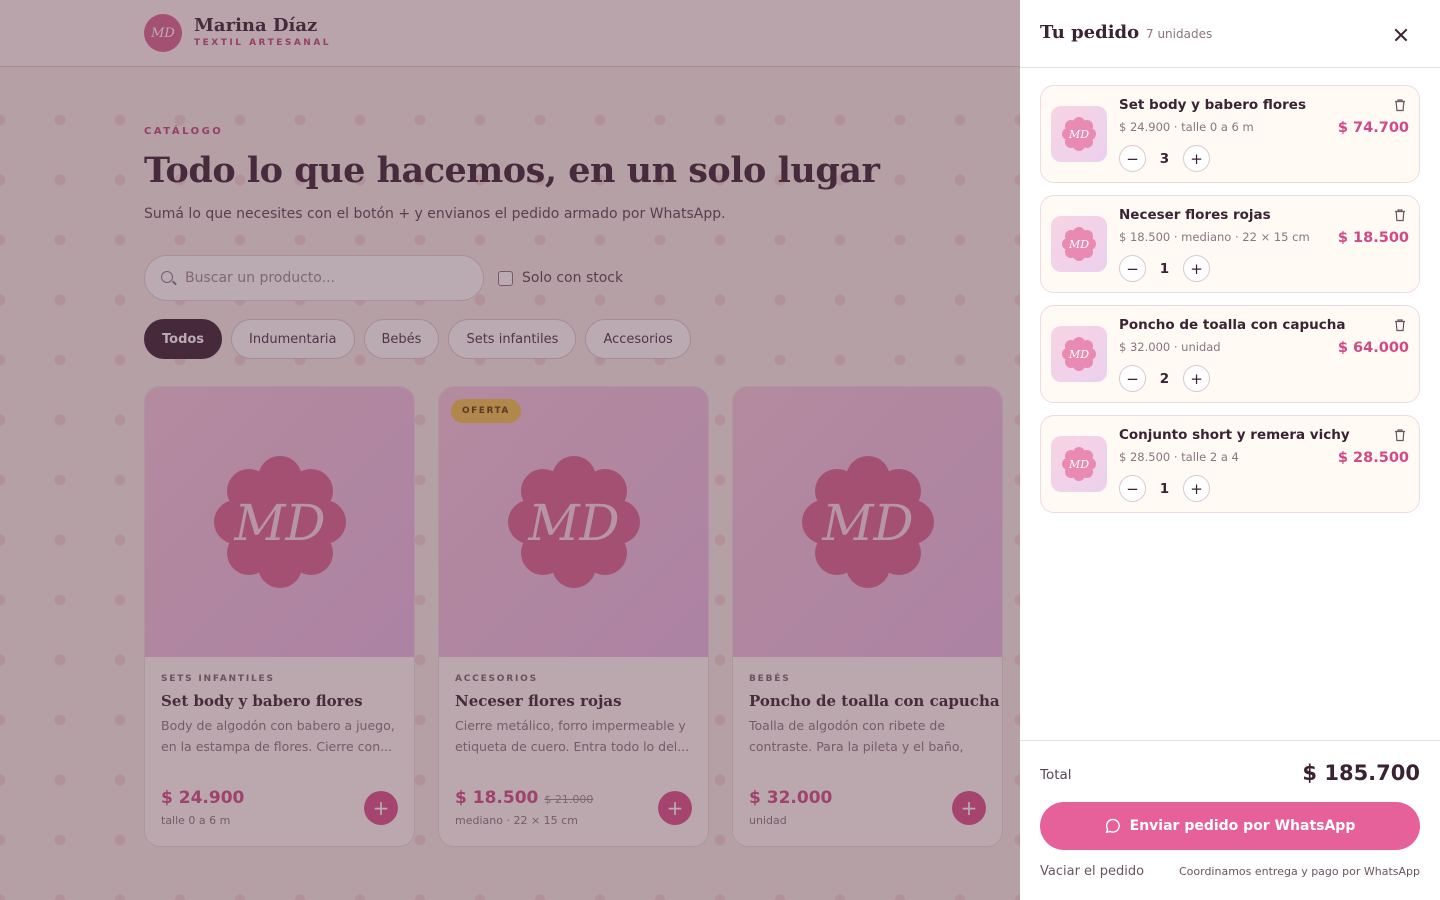 The image size is (1440, 900). I want to click on send-whatsapp-button: Enviar pedido por WhatsApp, so click(1230, 826).